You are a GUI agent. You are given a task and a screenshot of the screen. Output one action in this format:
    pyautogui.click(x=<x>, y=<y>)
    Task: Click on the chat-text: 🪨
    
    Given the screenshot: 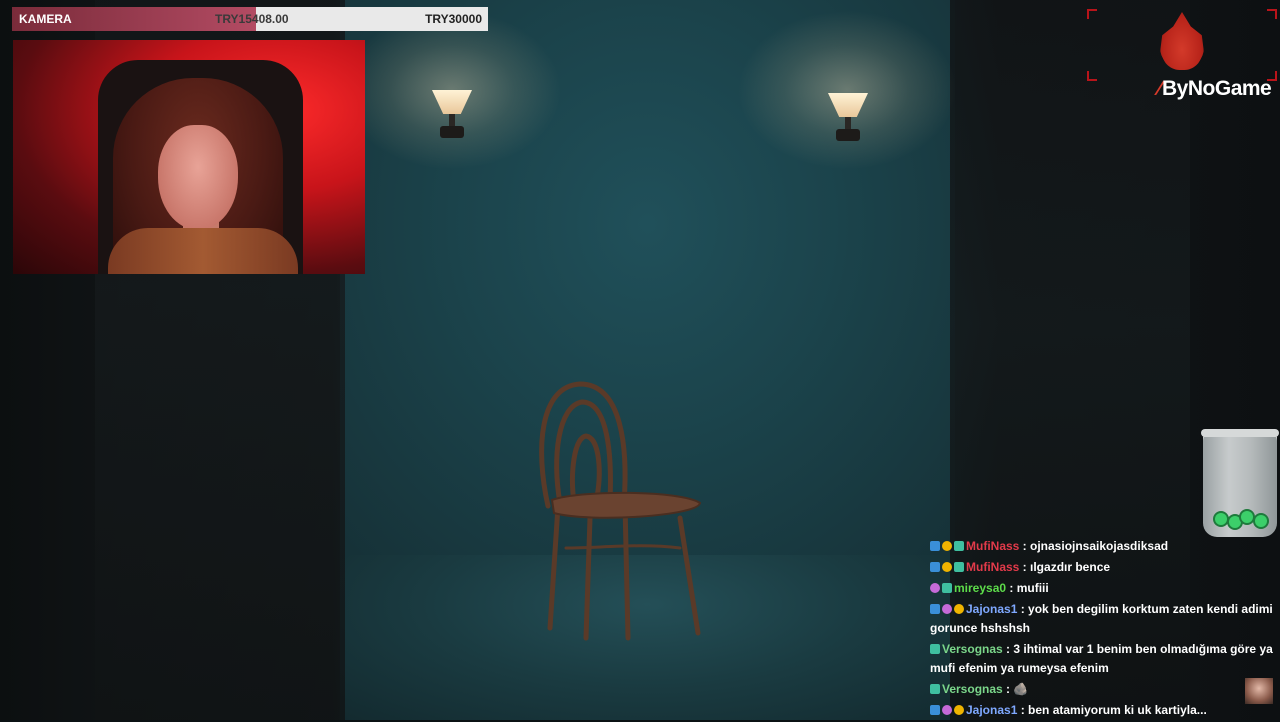 What is the action you would take?
    pyautogui.click(x=1021, y=689)
    